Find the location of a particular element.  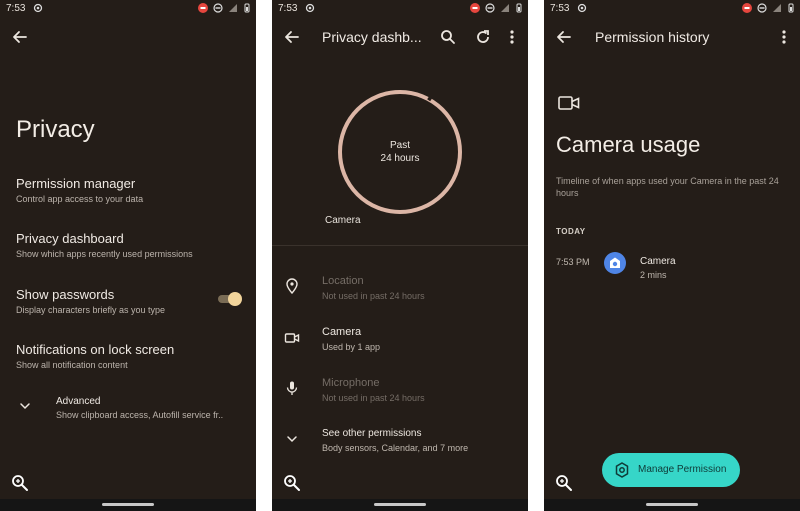

manage-permission-label: Manage Permission is located at coordinates (682, 469).